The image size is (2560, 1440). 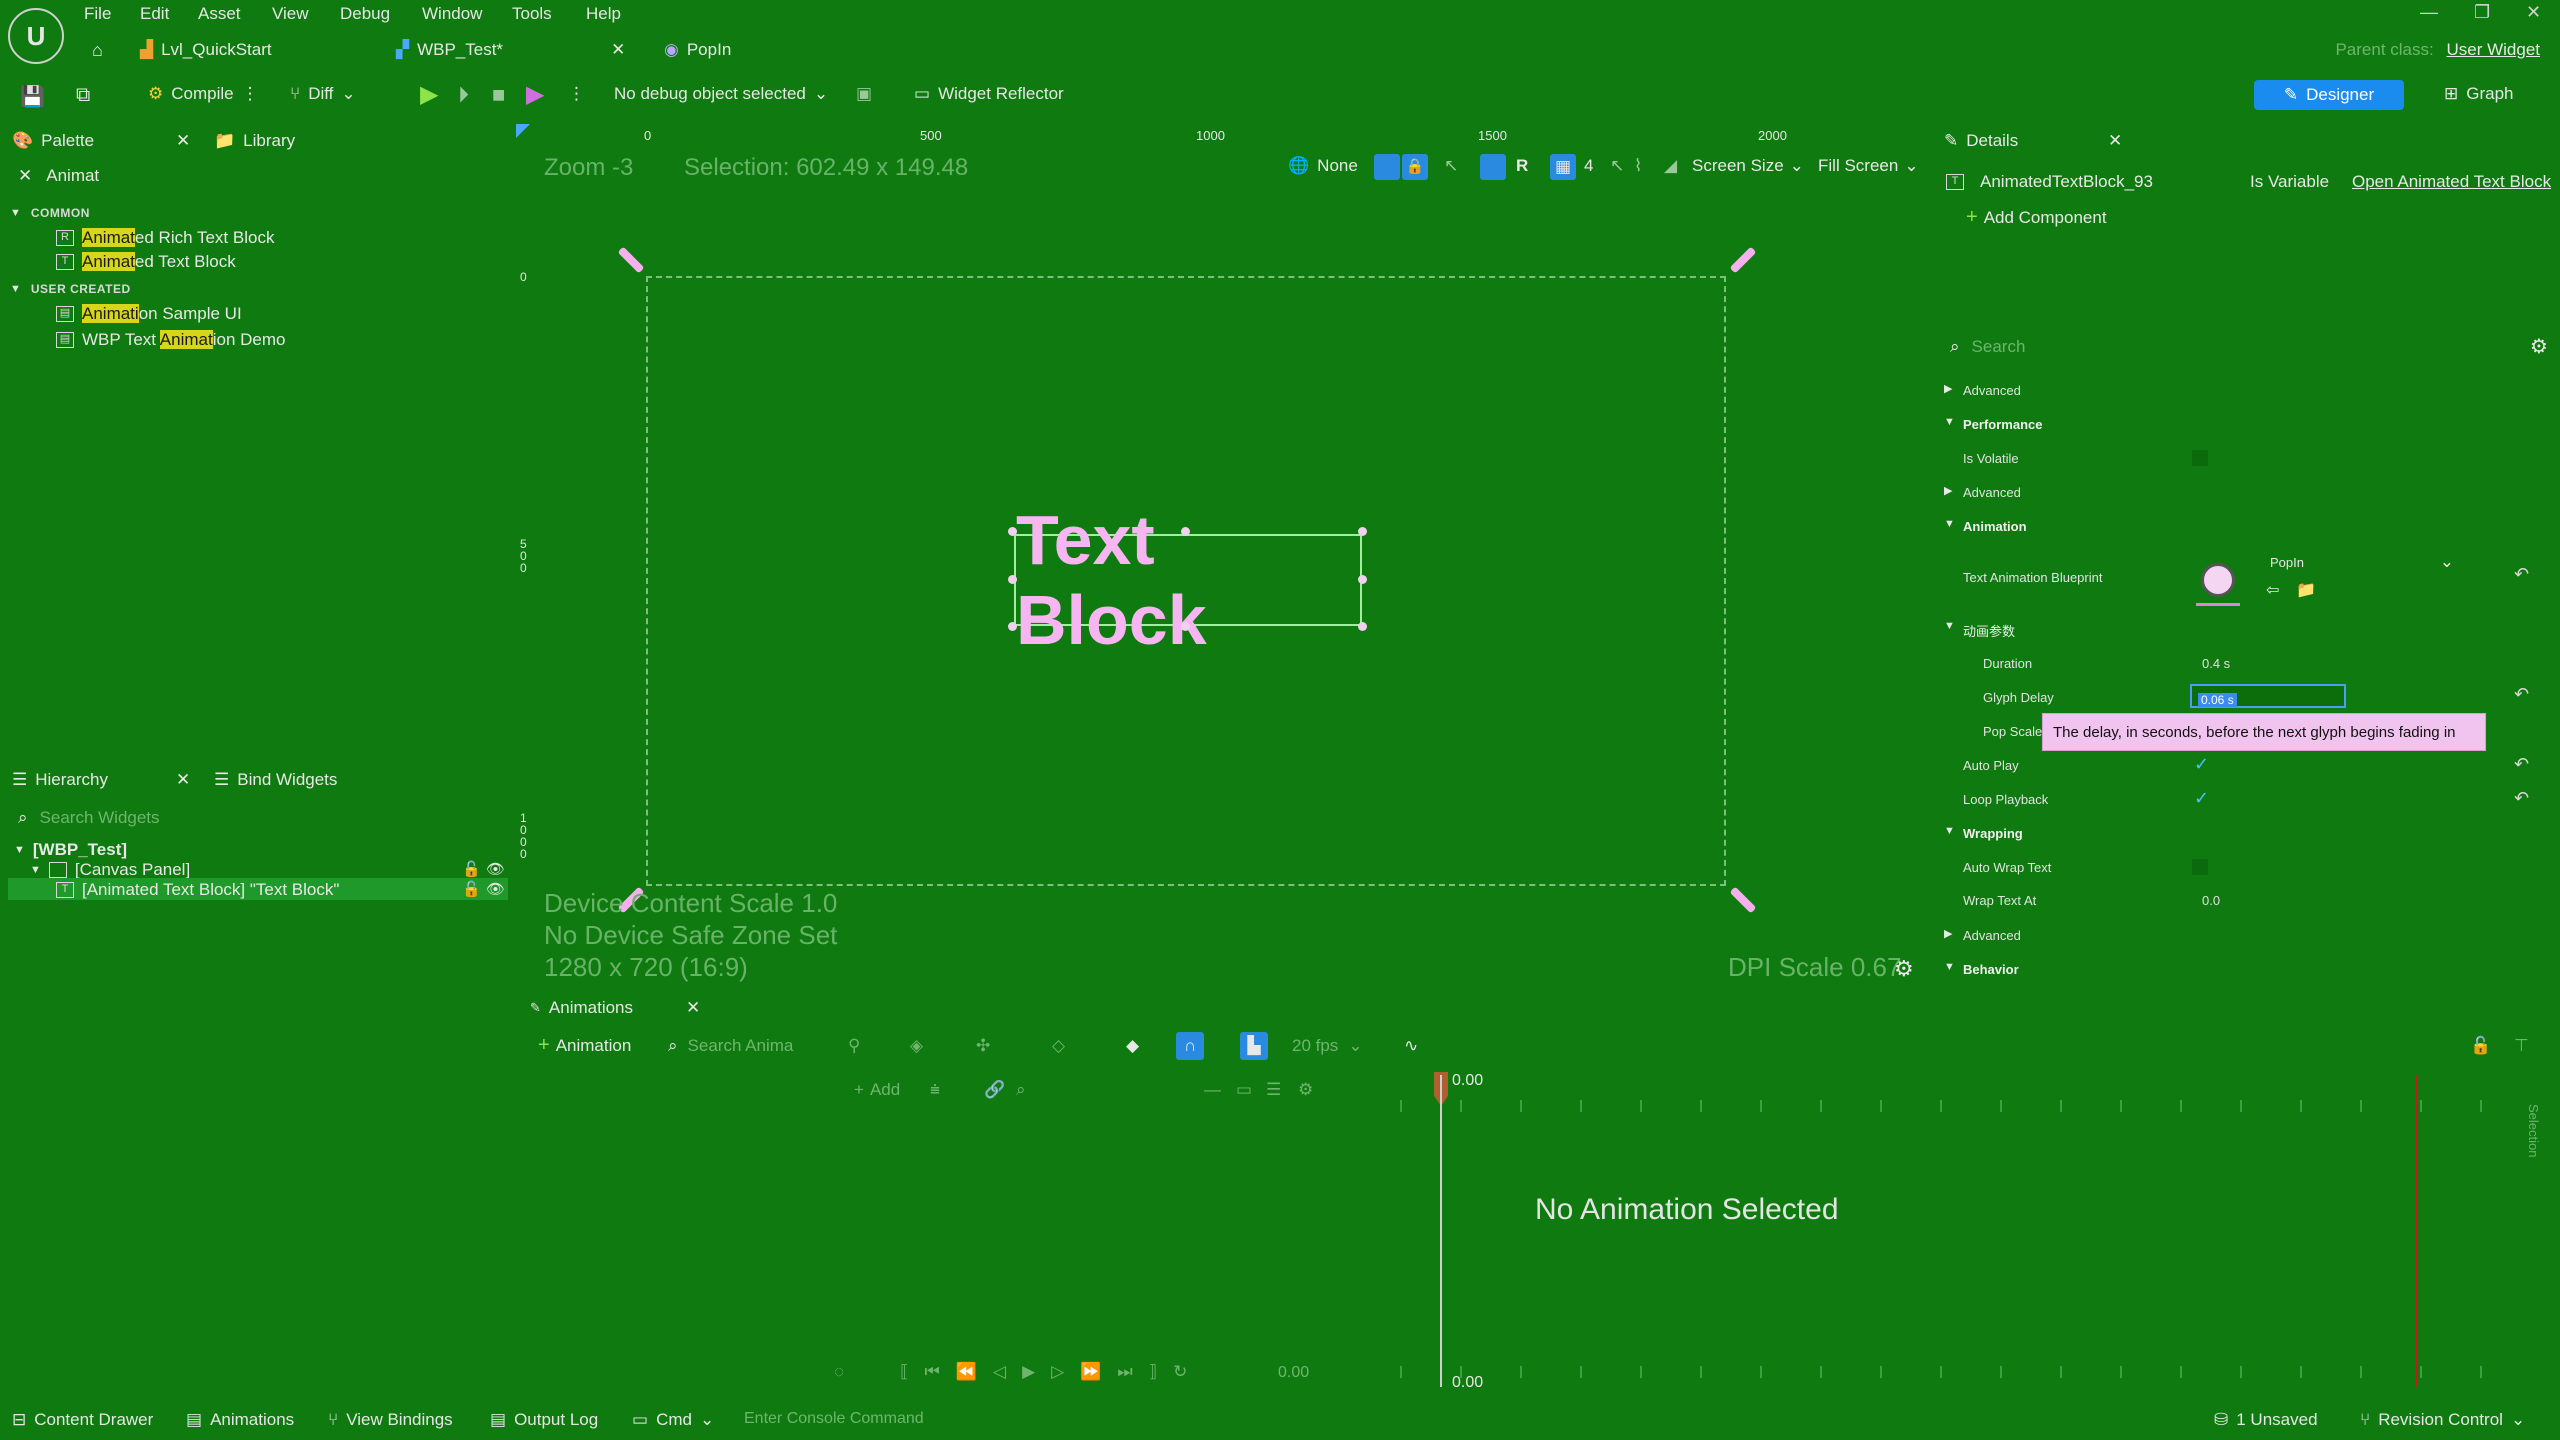 What do you see at coordinates (1617, 166) in the screenshot?
I see `pointer-icon: ↖` at bounding box center [1617, 166].